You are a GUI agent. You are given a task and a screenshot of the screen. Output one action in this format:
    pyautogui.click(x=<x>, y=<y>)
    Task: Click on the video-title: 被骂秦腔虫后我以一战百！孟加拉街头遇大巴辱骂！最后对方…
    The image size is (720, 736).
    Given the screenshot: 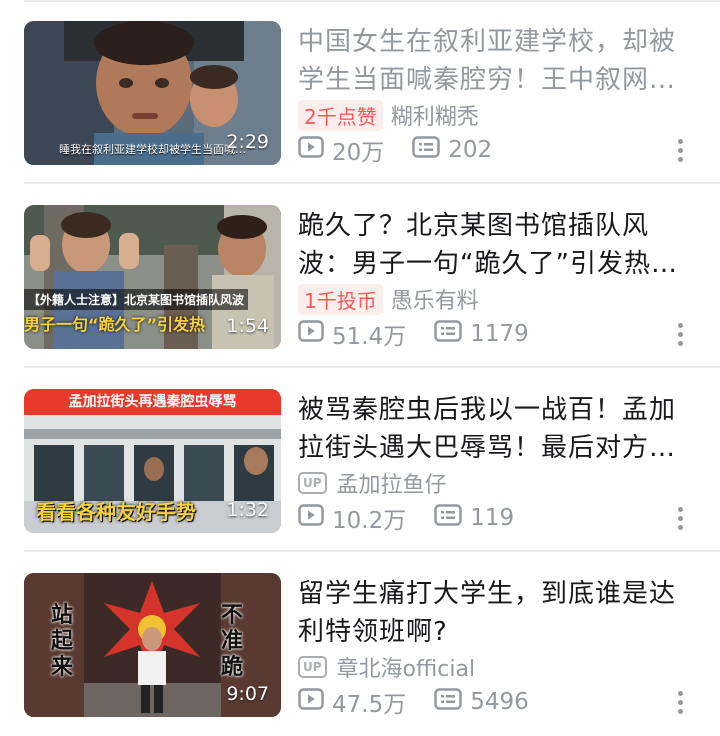 What is the action you would take?
    pyautogui.click(x=498, y=429)
    